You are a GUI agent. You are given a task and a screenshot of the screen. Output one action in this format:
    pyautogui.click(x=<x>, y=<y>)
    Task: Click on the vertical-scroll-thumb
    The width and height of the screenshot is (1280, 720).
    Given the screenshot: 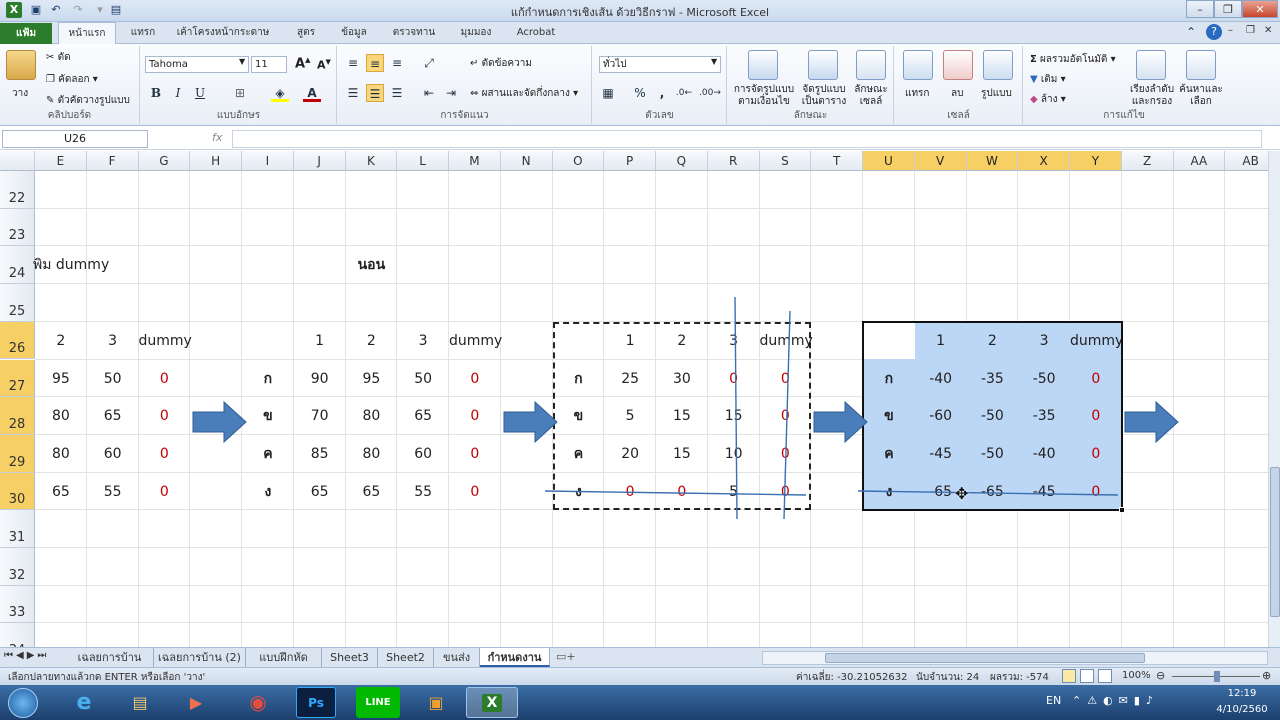 What is the action you would take?
    pyautogui.click(x=1275, y=542)
    